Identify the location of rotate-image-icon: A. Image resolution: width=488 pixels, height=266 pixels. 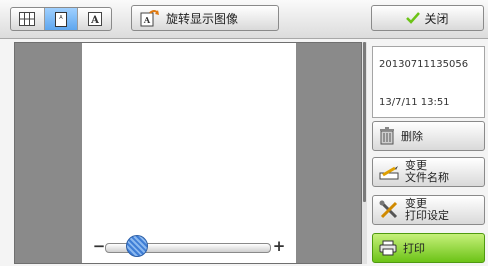
(150, 18).